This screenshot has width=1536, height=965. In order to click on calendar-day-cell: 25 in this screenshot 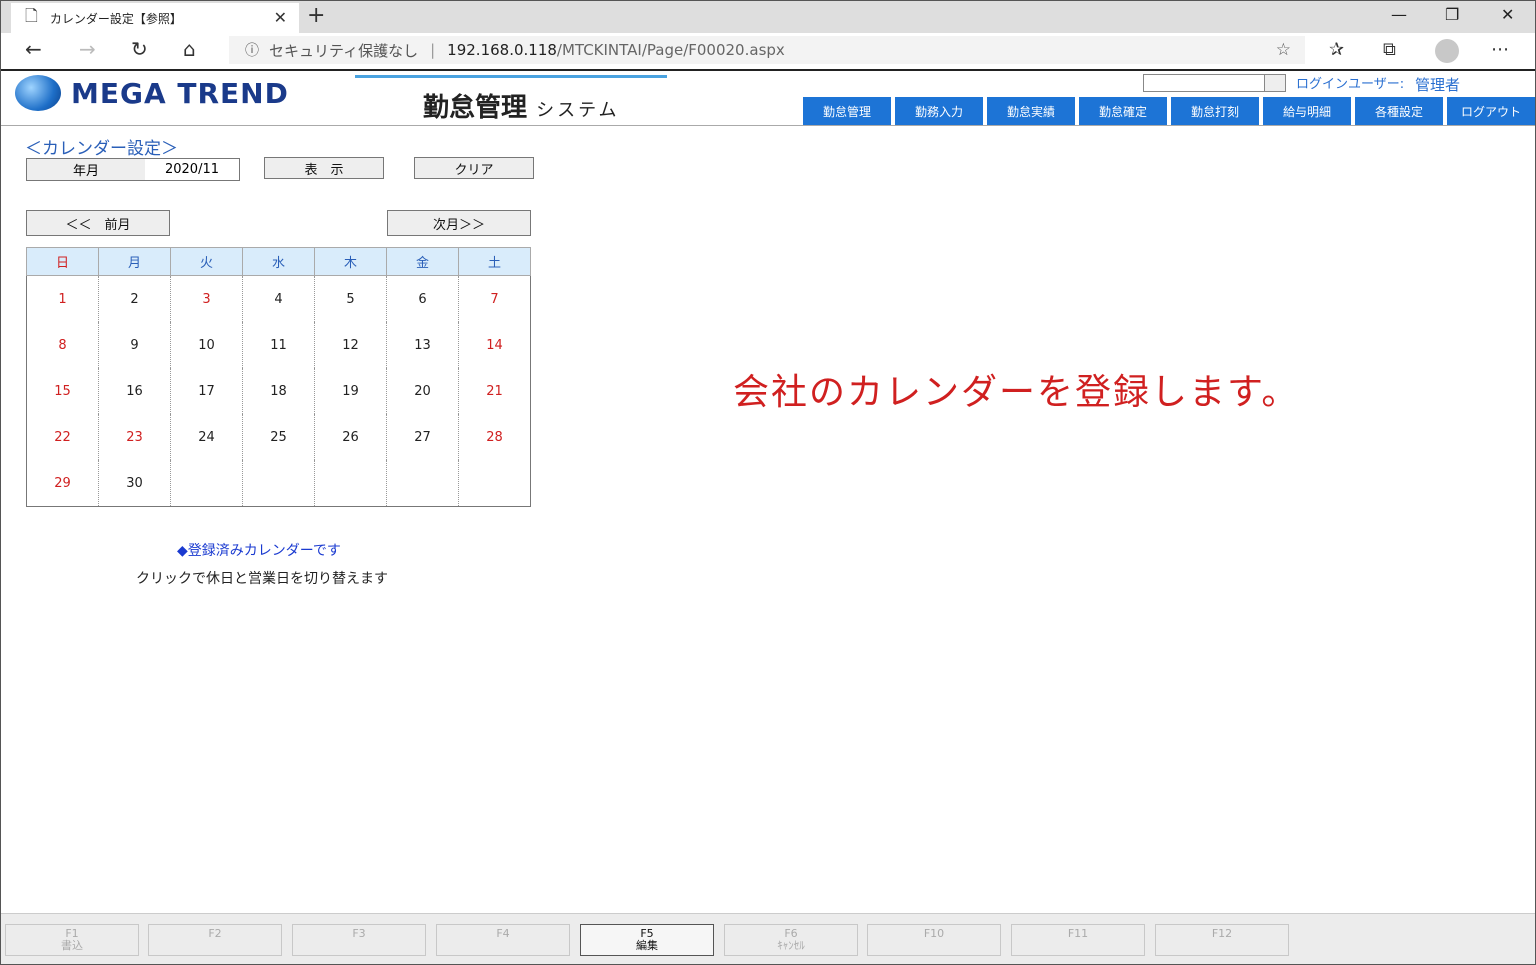, I will do `click(278, 437)`.